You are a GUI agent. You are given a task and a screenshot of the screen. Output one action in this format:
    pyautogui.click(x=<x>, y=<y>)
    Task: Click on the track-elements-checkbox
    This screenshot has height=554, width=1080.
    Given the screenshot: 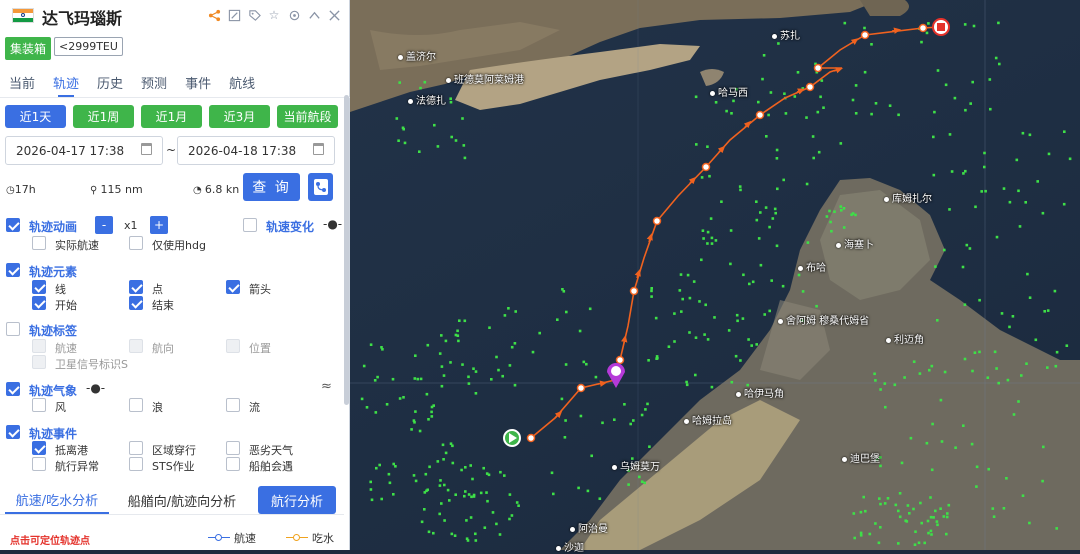 What is the action you would take?
    pyautogui.click(x=13, y=270)
    